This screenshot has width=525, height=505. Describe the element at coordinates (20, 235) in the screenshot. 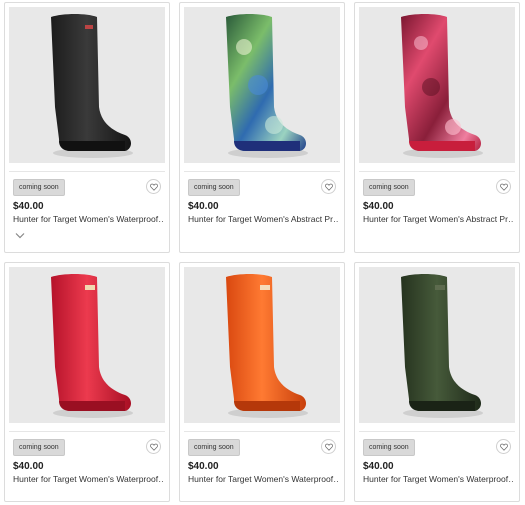

I see `chevron-down-icon` at that location.